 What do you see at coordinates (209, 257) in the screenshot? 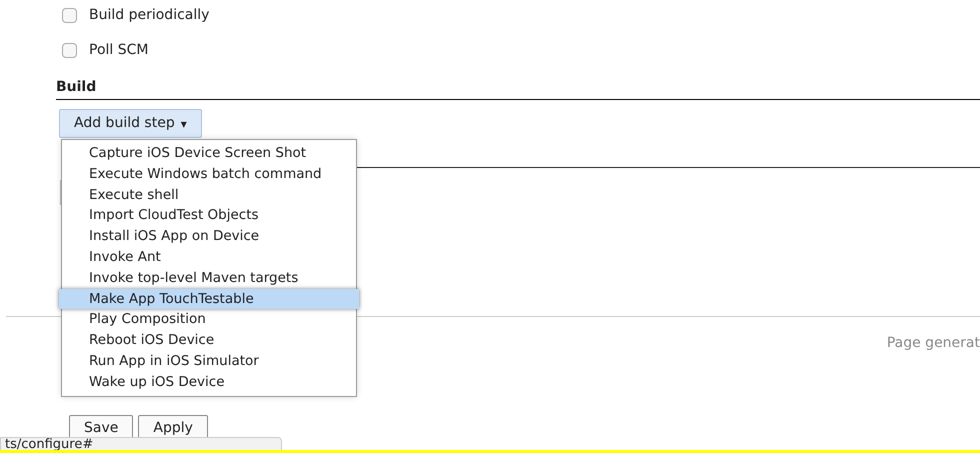
I see `menu-item: Invoke Ant` at bounding box center [209, 257].